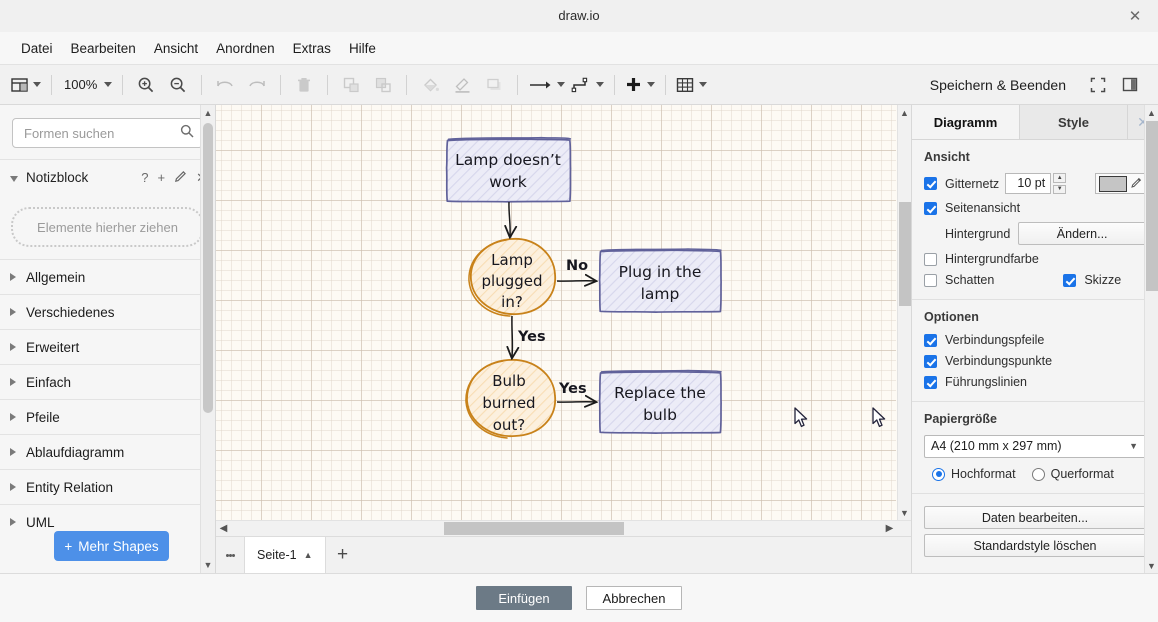  Describe the element at coordinates (107, 227) in the screenshot. I see `scratchpad-dropzone: Elemente hierher ziehen` at that location.